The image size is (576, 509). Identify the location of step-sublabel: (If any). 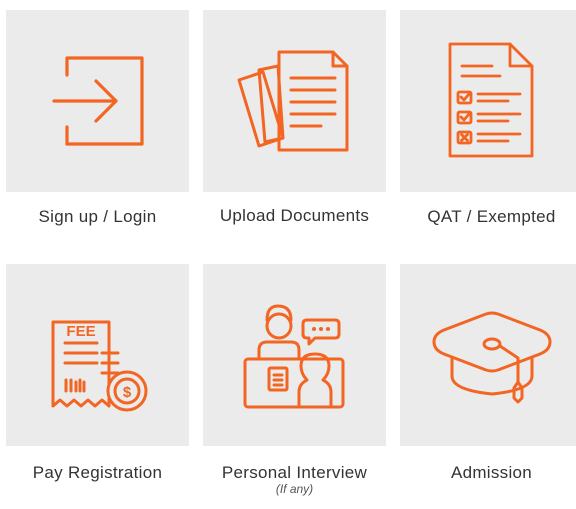
(294, 489).